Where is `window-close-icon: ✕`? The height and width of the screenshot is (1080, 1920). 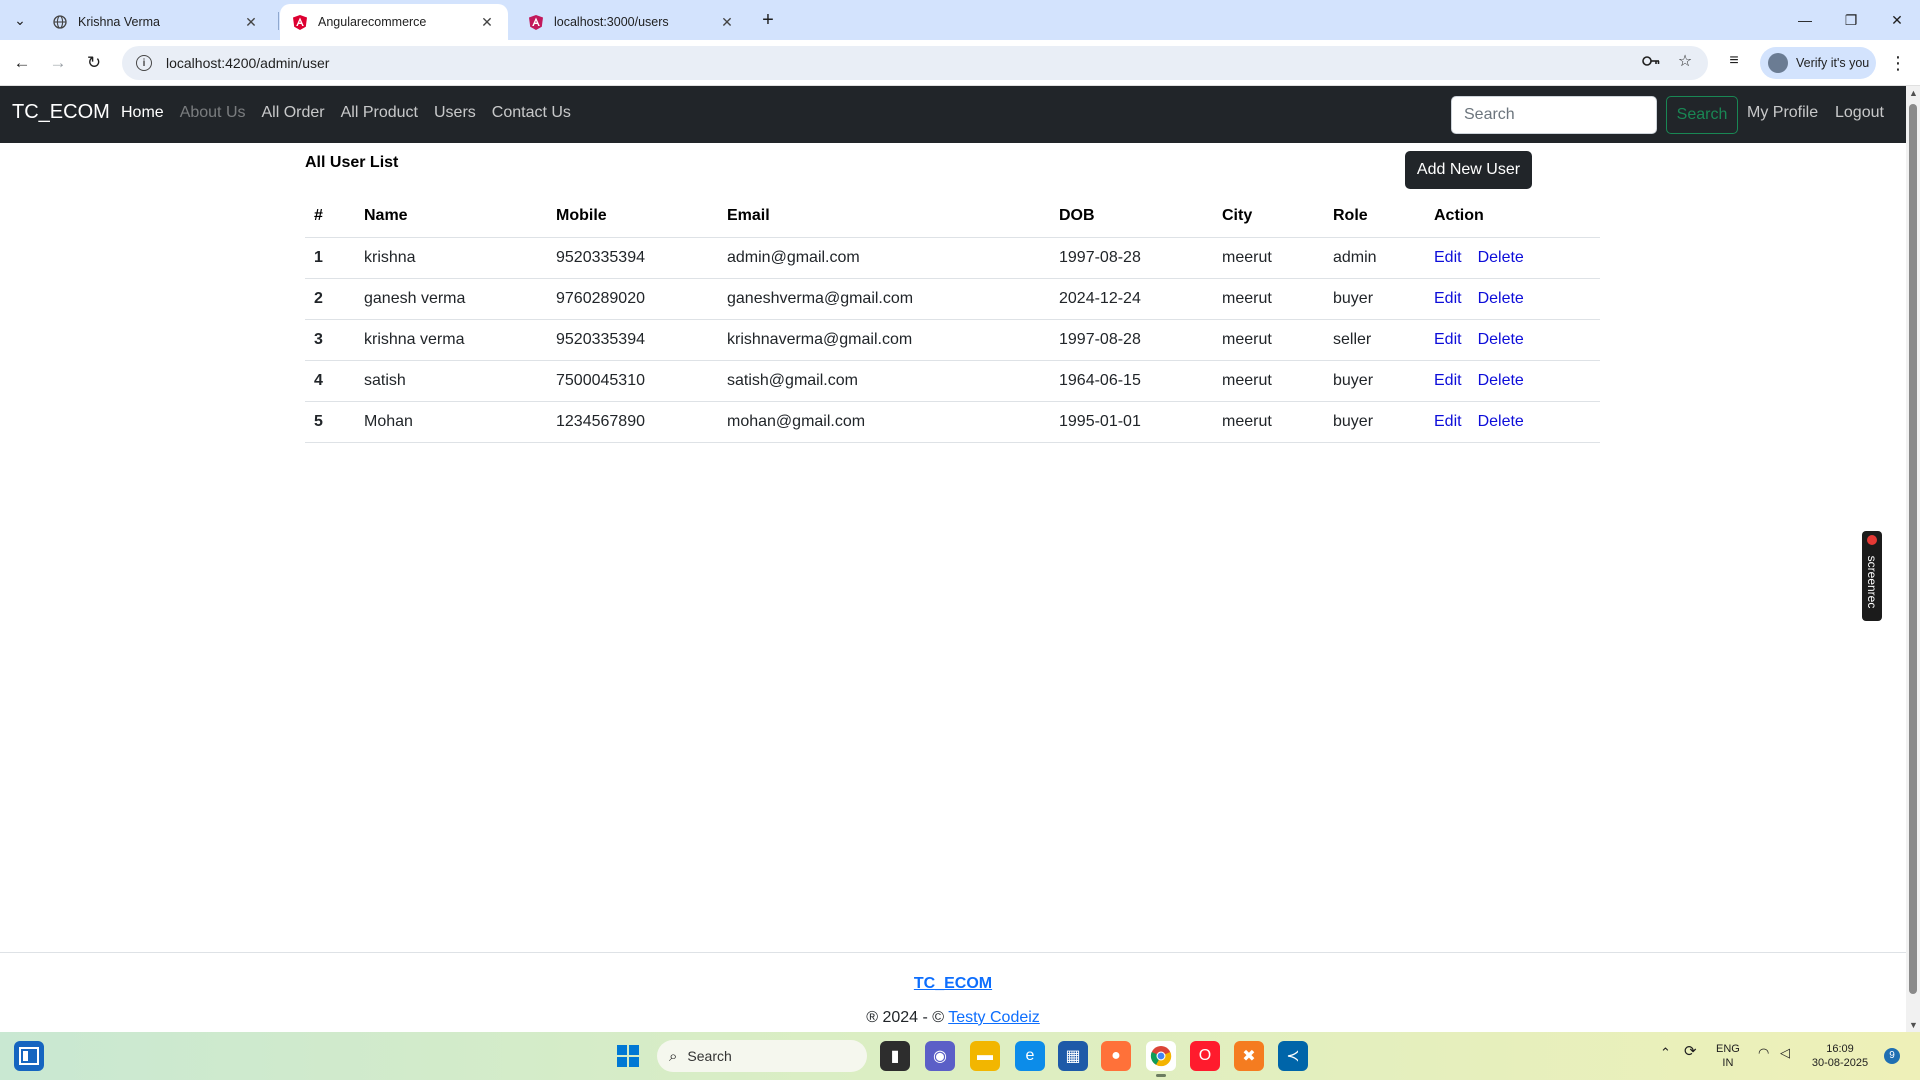
window-close-icon: ✕ is located at coordinates (1897, 20).